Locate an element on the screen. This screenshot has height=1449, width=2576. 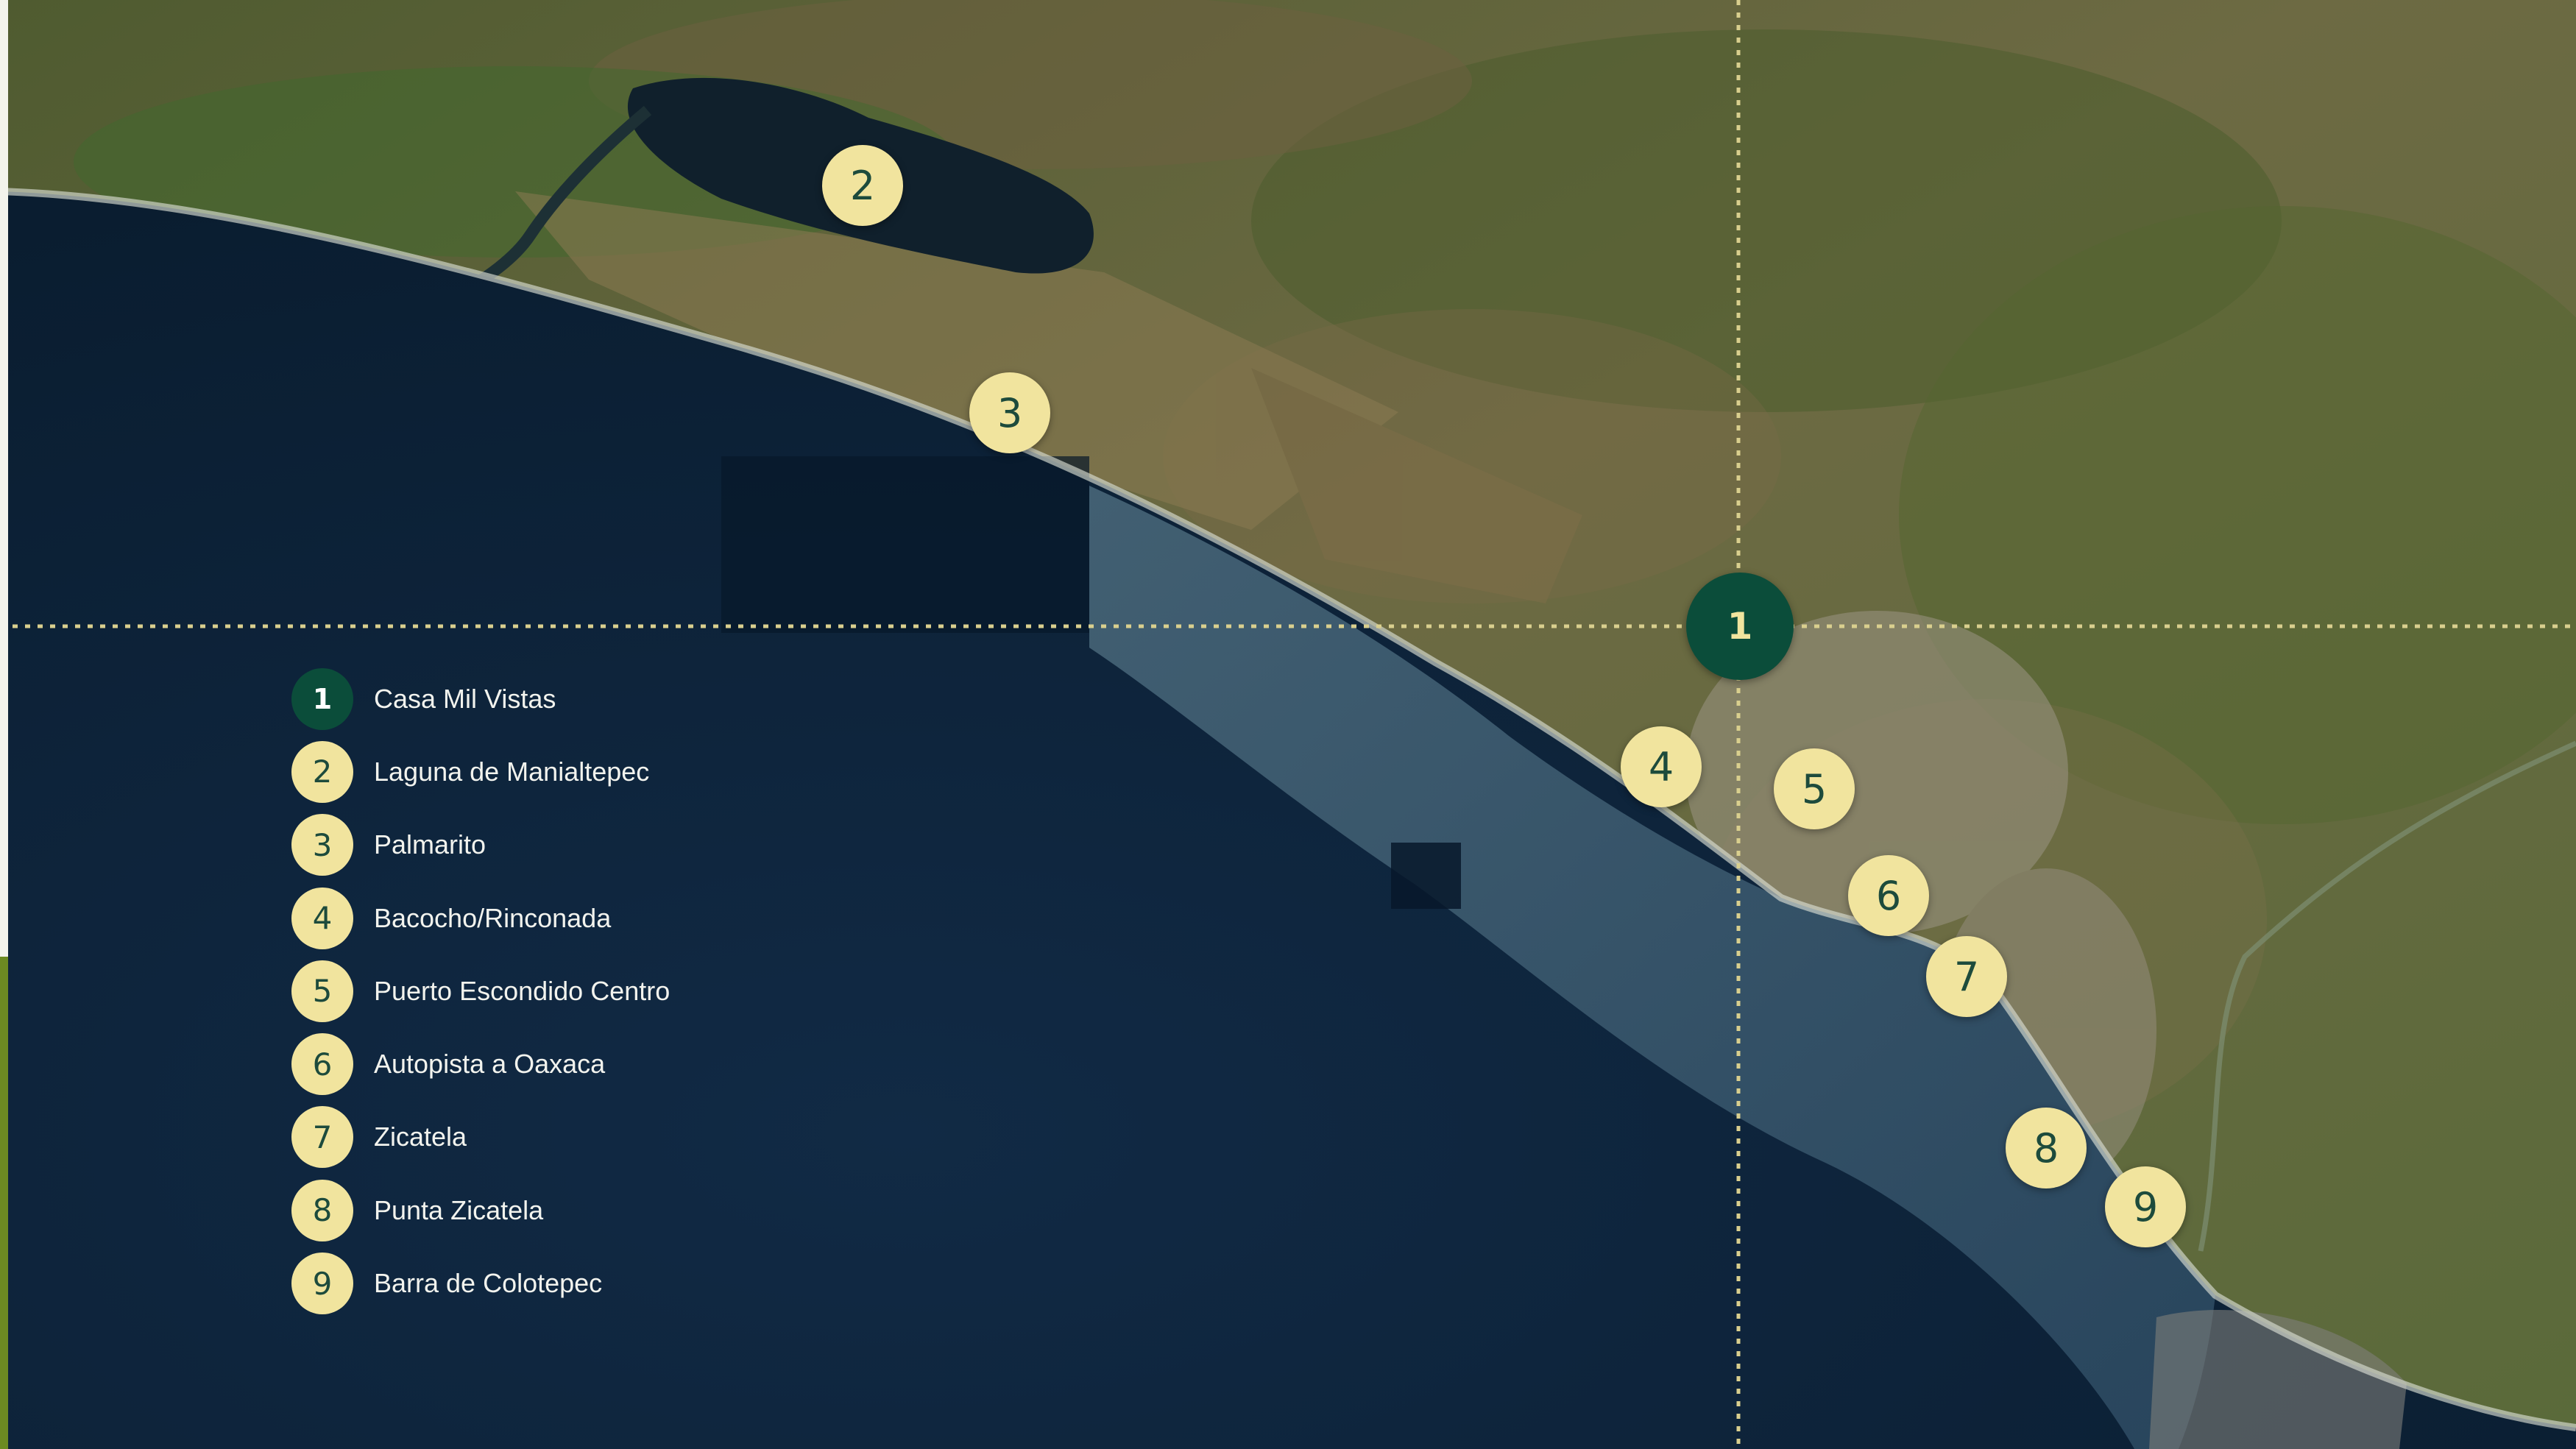
map-marker-5: 5 is located at coordinates (1815, 788).